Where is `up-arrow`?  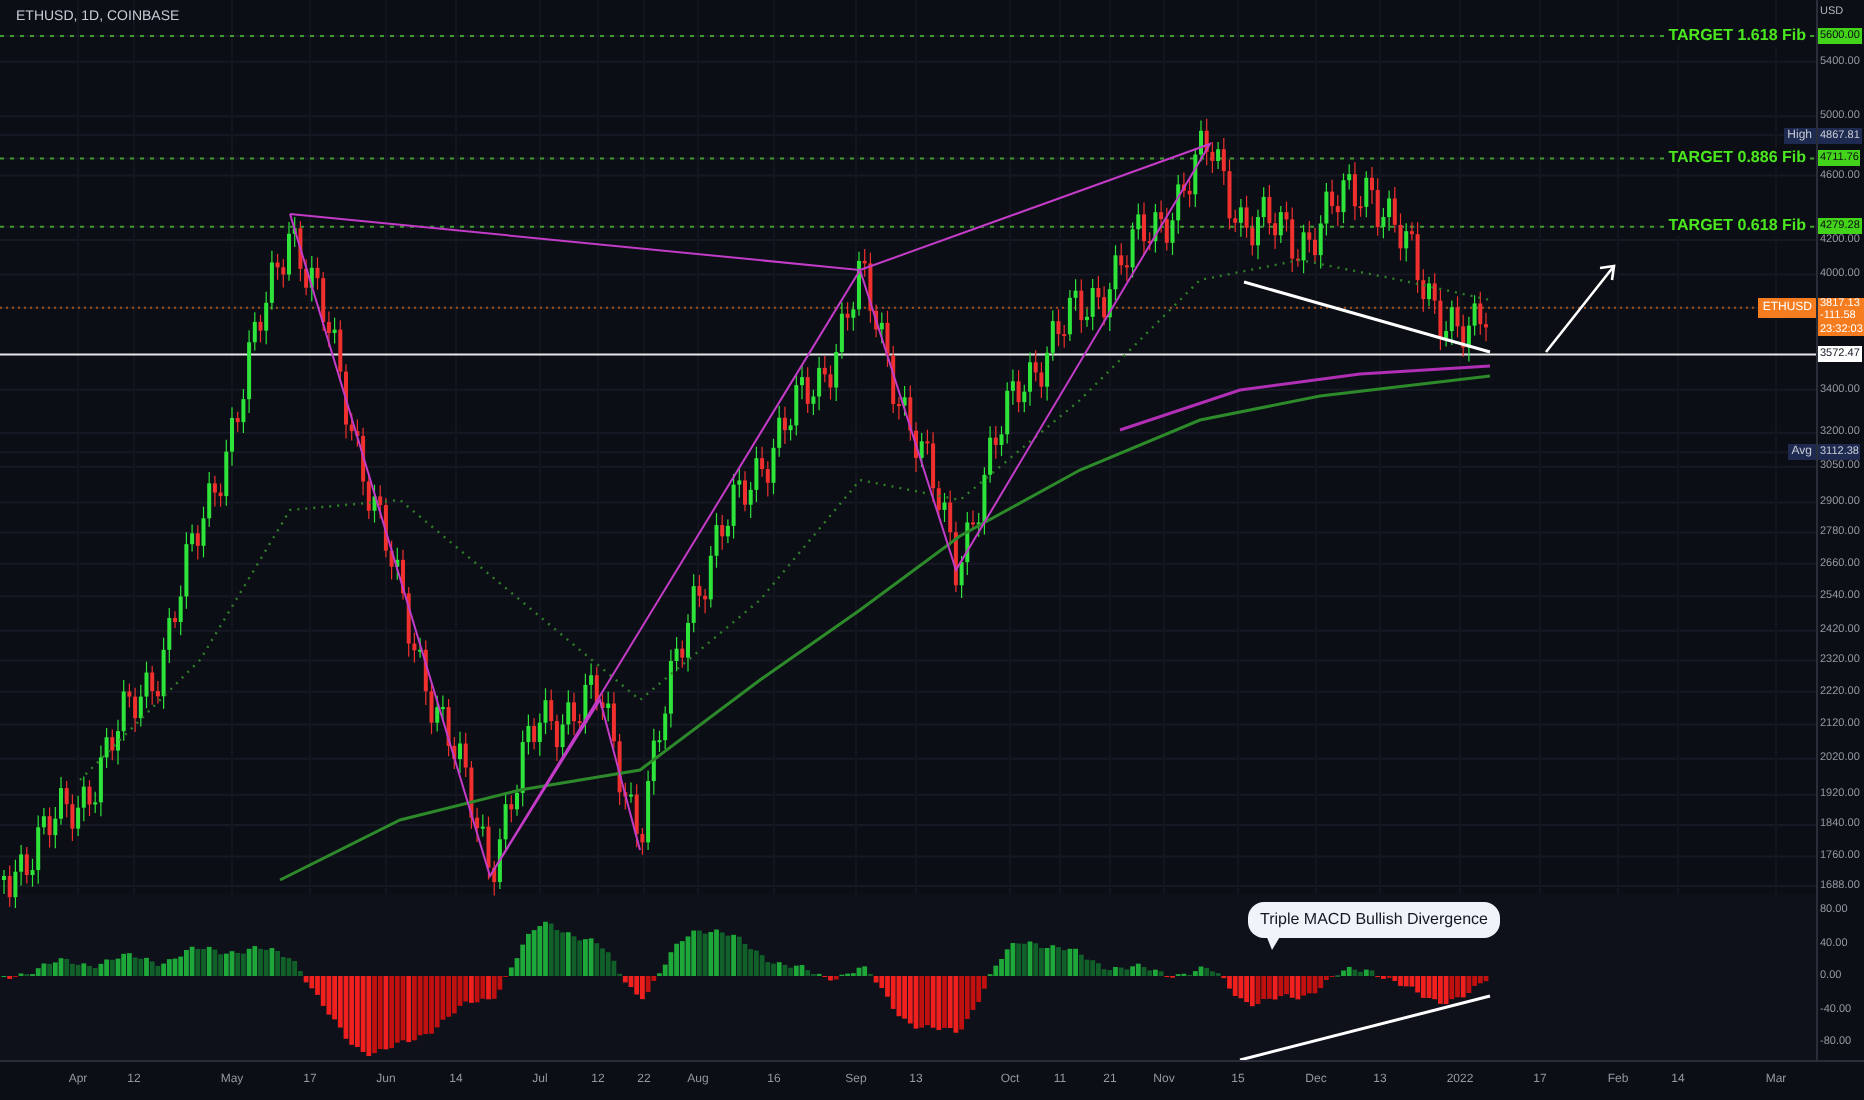 up-arrow is located at coordinates (1580, 309).